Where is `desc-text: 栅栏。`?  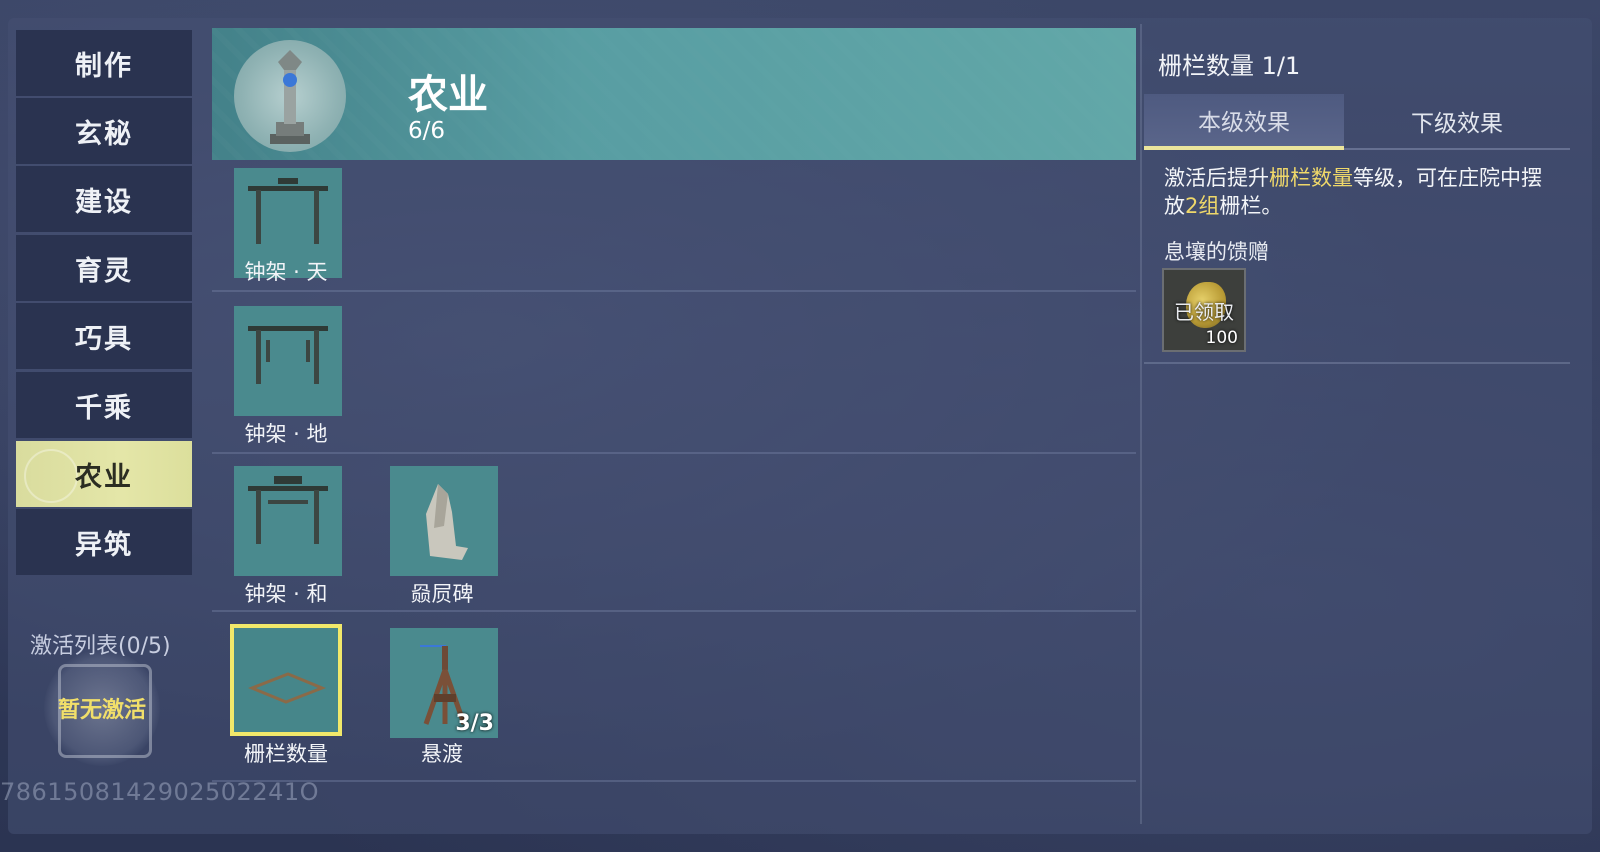
desc-text: 栅栏。 is located at coordinates (1251, 206).